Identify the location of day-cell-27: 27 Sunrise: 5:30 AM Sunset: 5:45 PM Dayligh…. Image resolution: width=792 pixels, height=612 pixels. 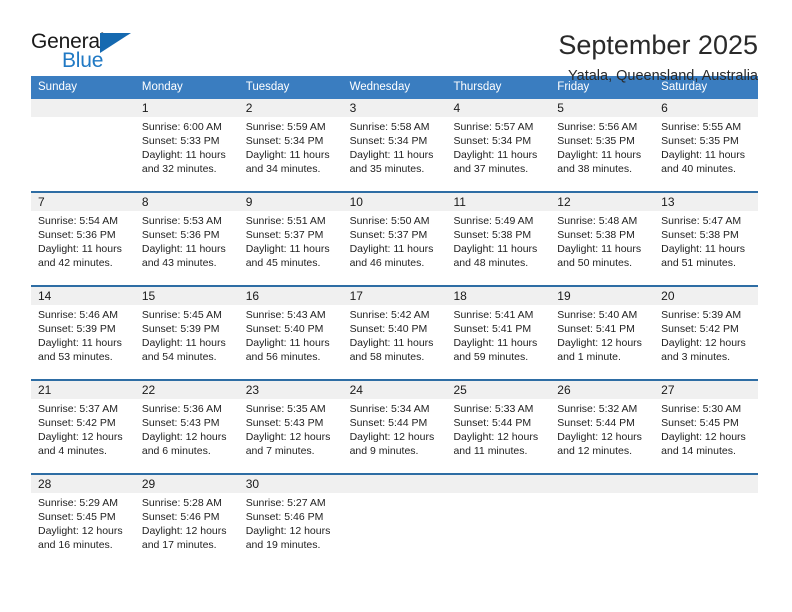
(706, 419).